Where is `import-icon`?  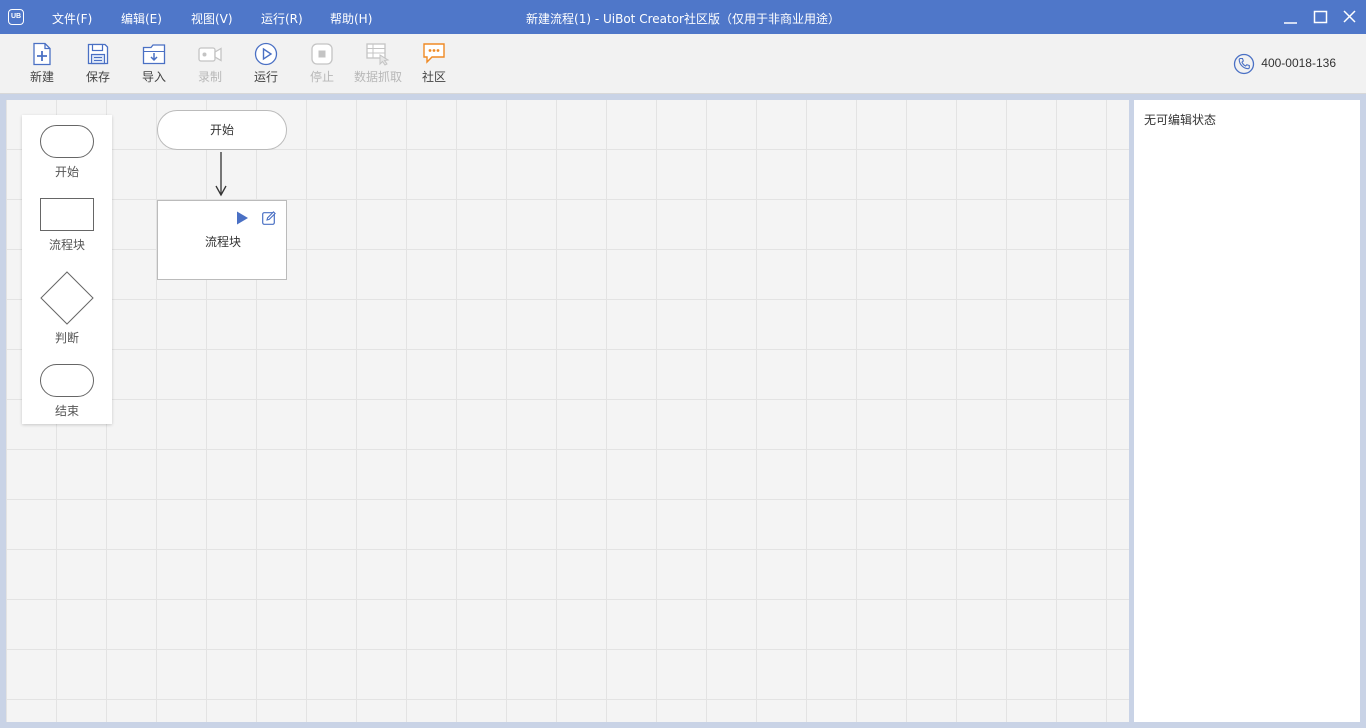 import-icon is located at coordinates (154, 54).